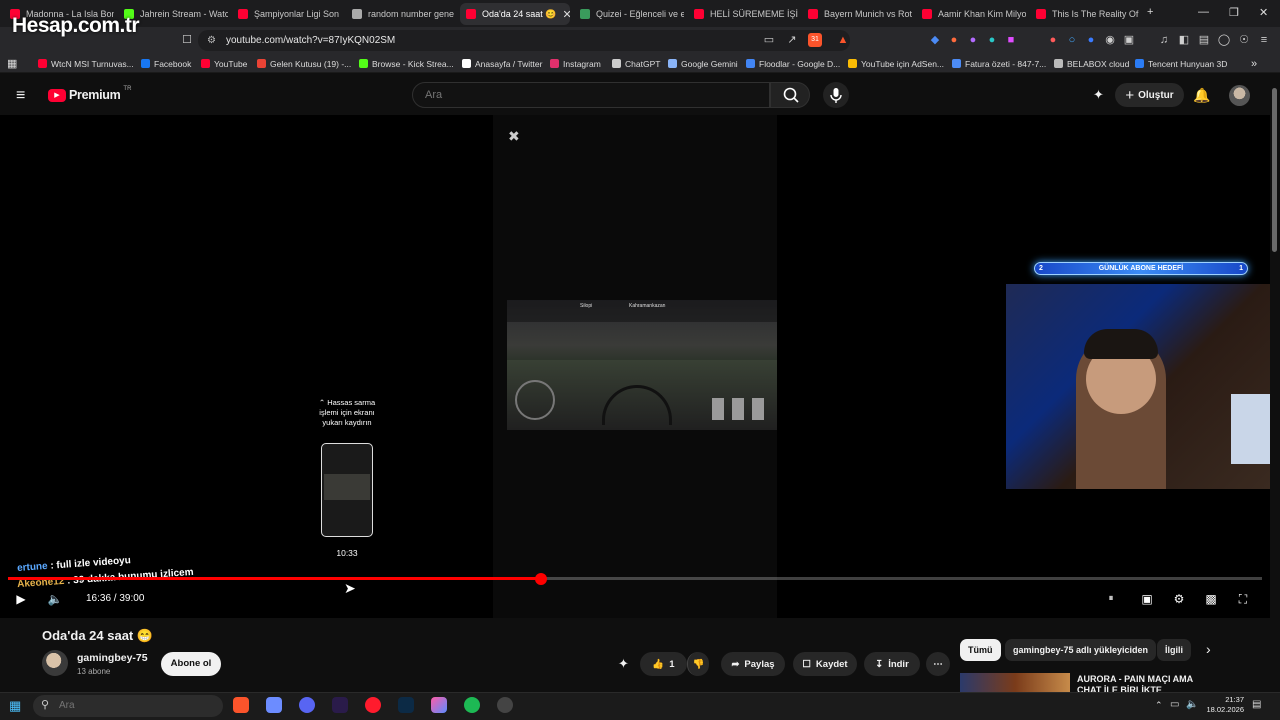 The image size is (1280, 720). What do you see at coordinates (1264, 40) in the screenshot?
I see `menu-icon: ≡` at bounding box center [1264, 40].